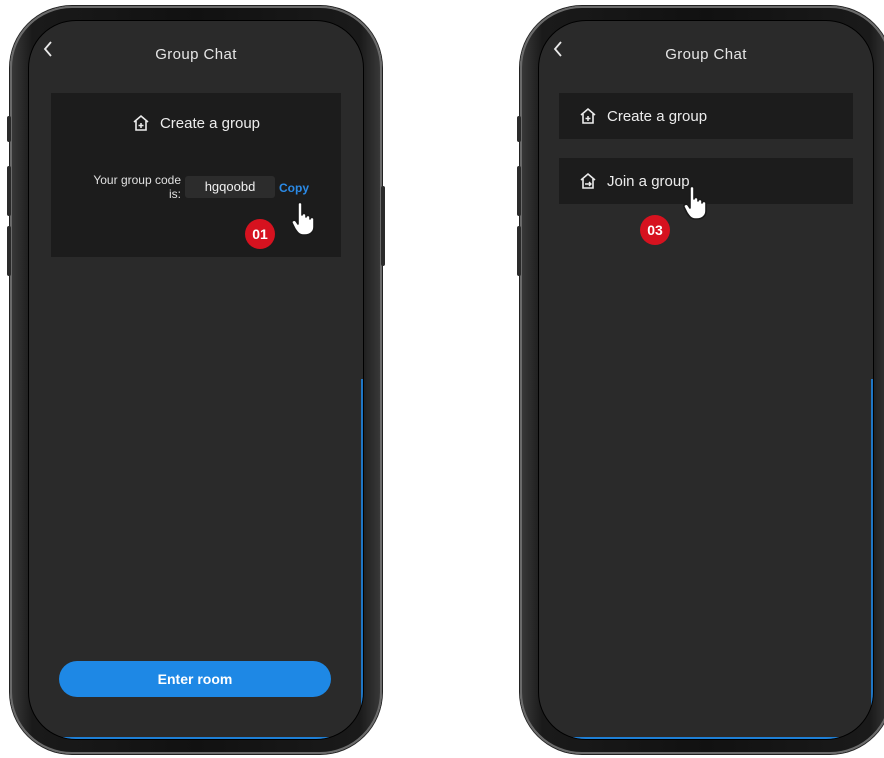  What do you see at coordinates (175, 194) in the screenshot?
I see `group-code-label-line2: is:` at bounding box center [175, 194].